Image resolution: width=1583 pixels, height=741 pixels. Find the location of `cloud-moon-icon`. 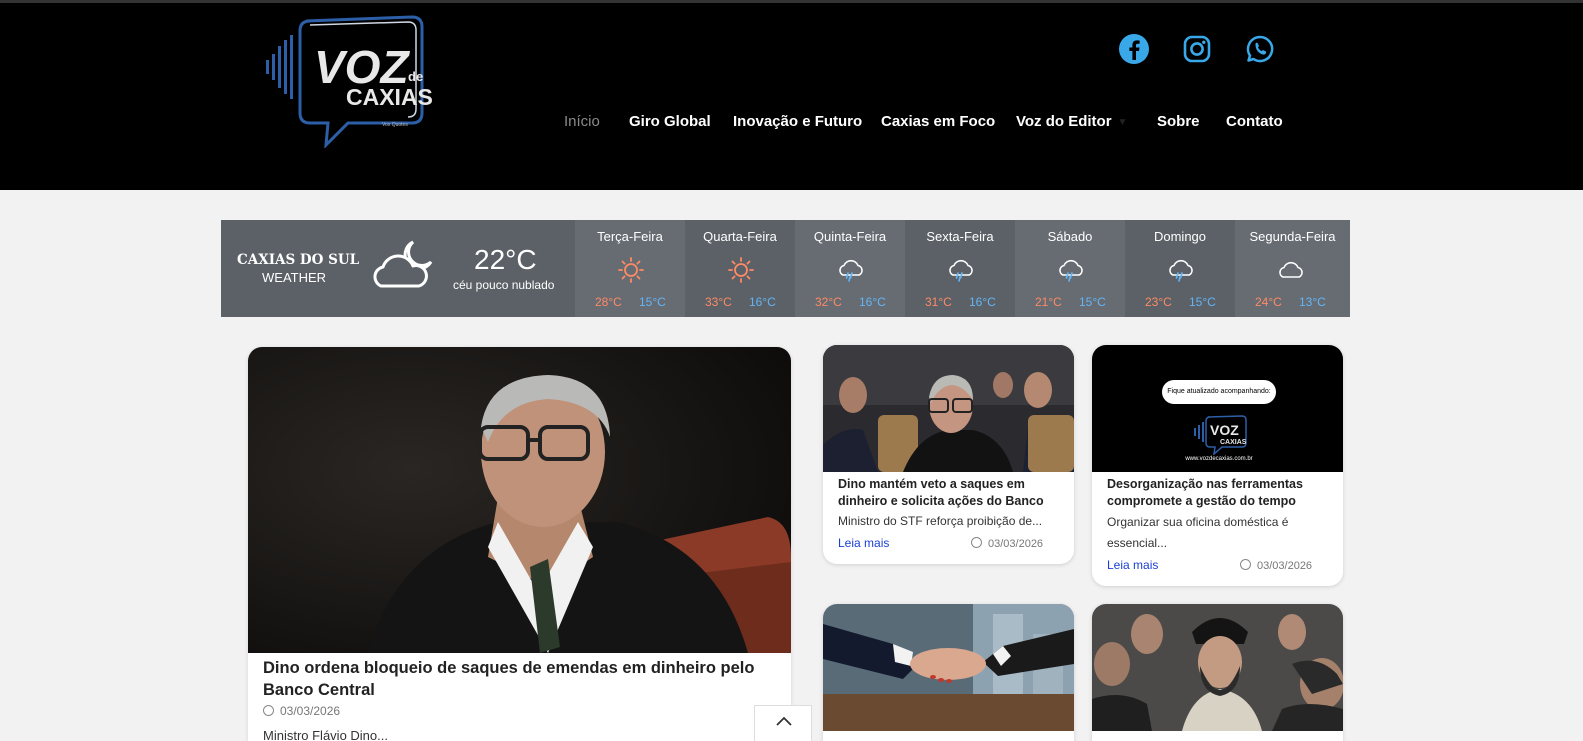

cloud-moon-icon is located at coordinates (403, 265).